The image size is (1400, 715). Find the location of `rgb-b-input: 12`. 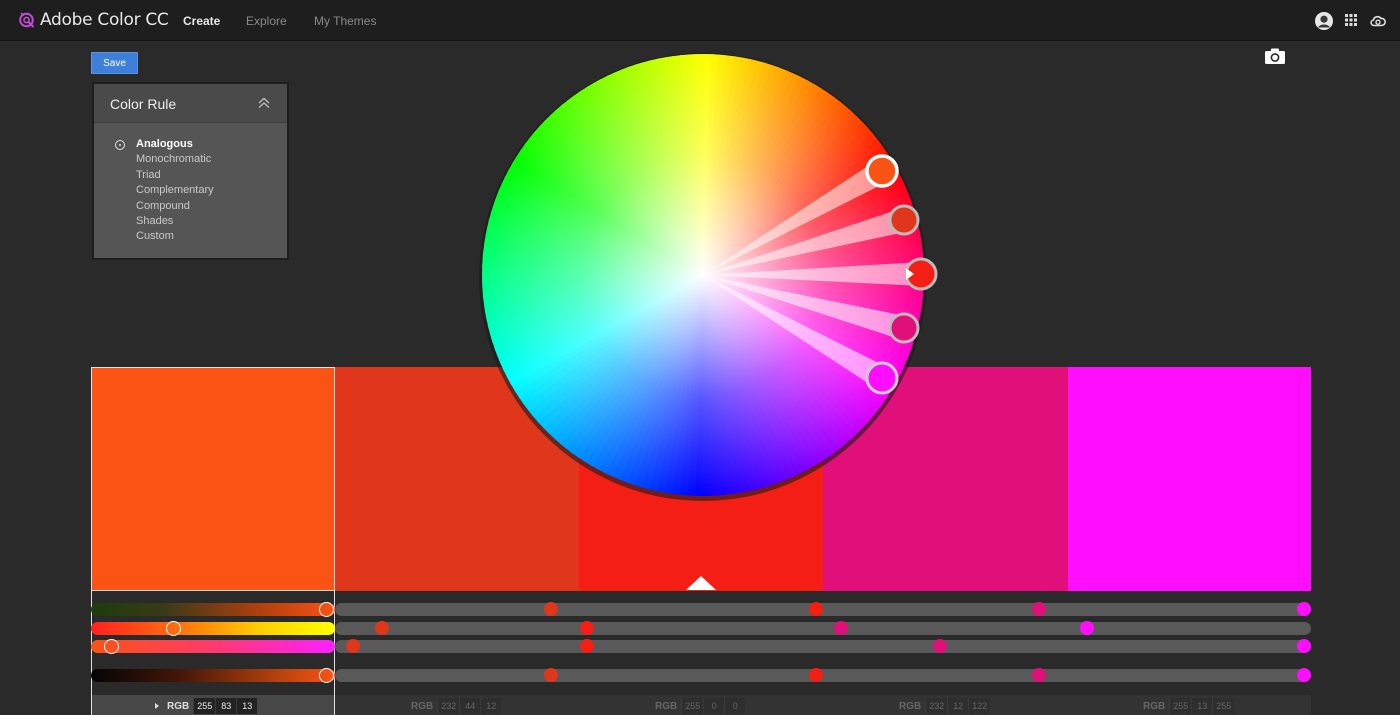

rgb-b-input: 12 is located at coordinates (491, 706).